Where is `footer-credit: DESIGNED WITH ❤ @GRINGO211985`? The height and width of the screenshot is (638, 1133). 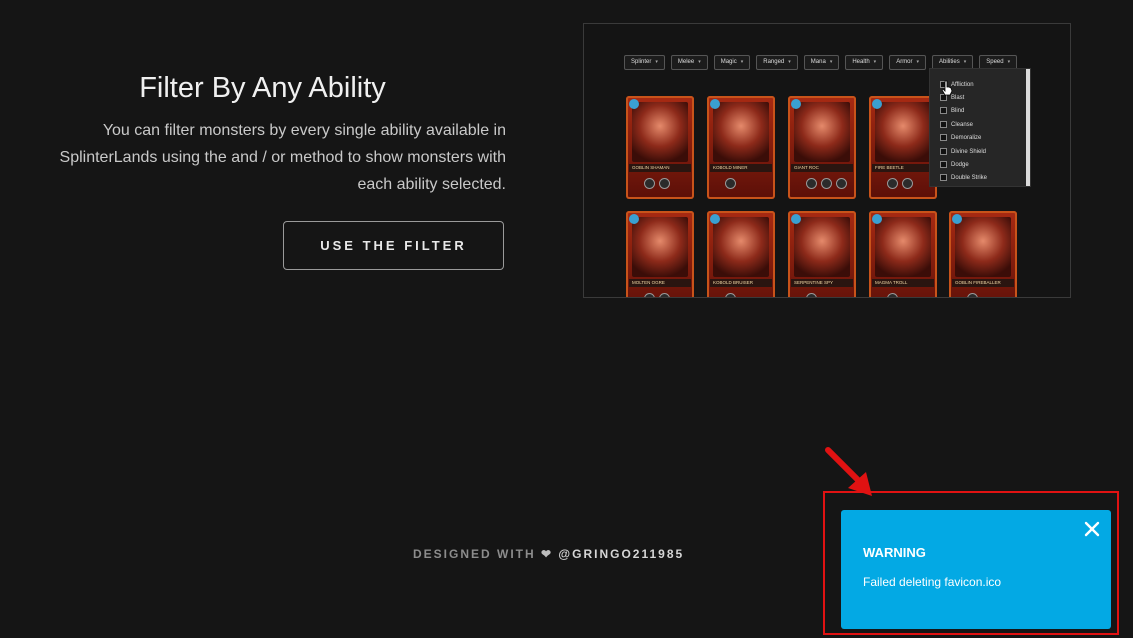 footer-credit: DESIGNED WITH ❤ @GRINGO211985 is located at coordinates (548, 554).